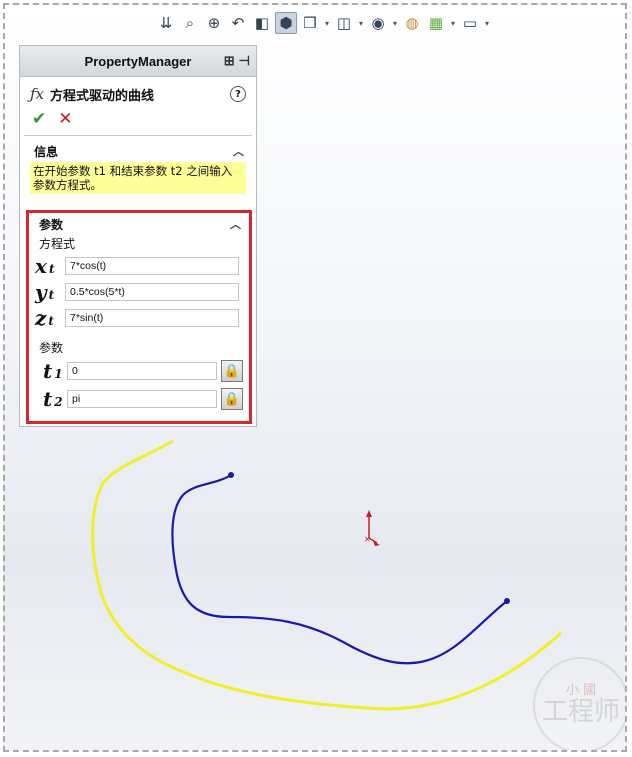  Describe the element at coordinates (262, 23) in the screenshot. I see `section-view-icon: ◧` at that location.